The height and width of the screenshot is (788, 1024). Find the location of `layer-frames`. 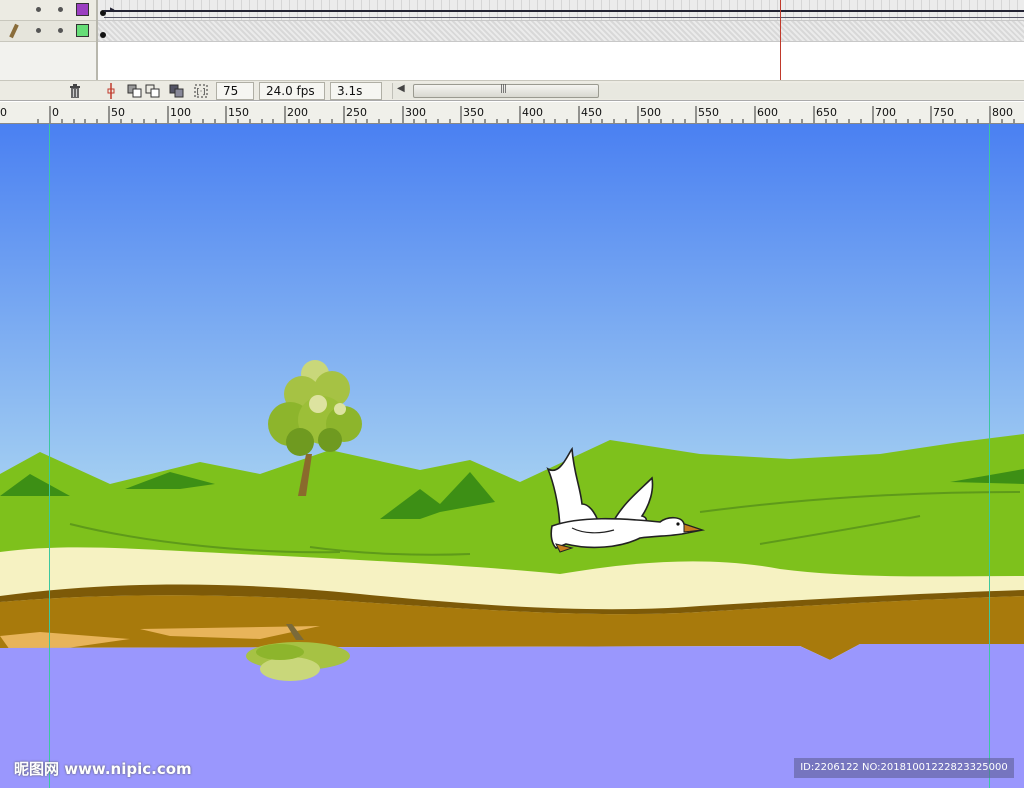

layer-frames is located at coordinates (561, 31).